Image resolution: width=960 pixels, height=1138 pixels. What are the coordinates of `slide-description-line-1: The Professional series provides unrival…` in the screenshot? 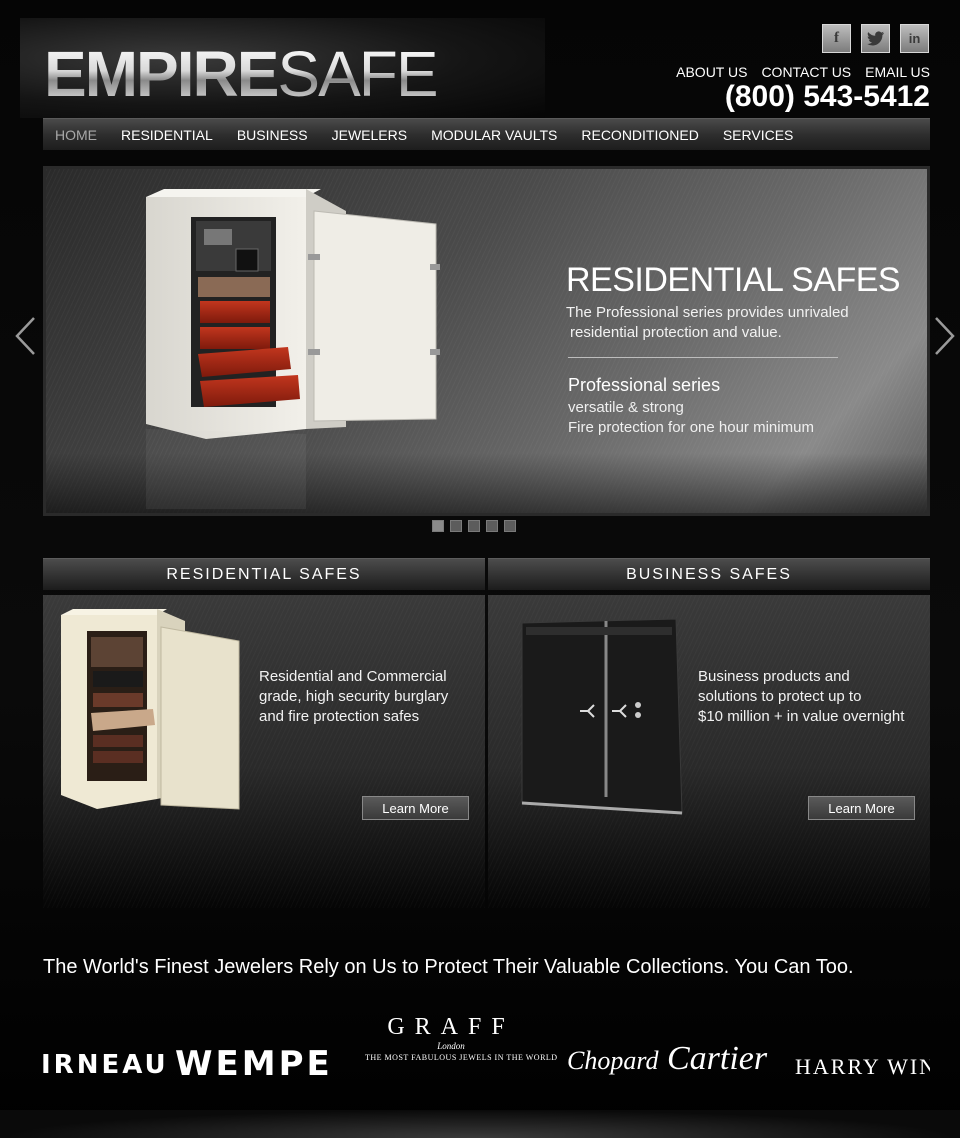 It's located at (707, 312).